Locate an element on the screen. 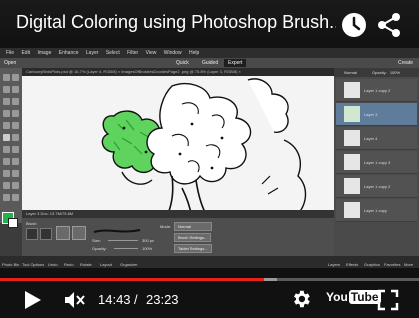 Image resolution: width=419 pixels, height=318 pixels. editor-modebar: Open Quick Guided Expert Create is located at coordinates (209, 63).